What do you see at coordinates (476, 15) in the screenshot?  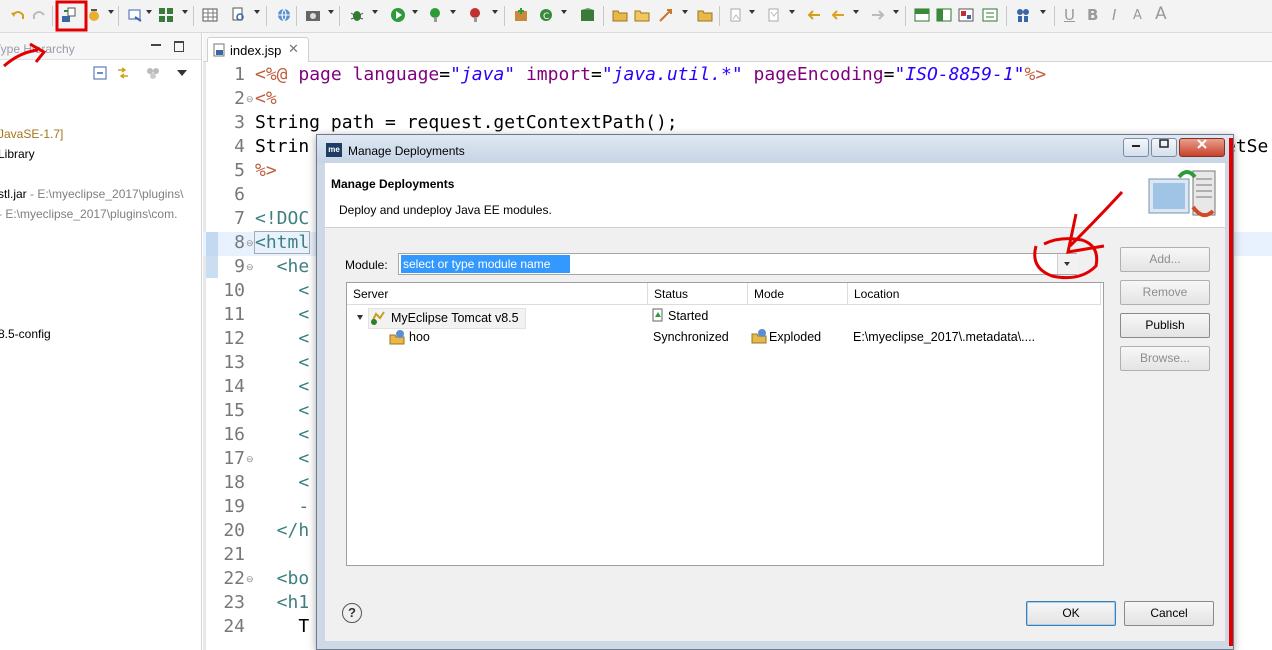 I see `stop-external-icon` at bounding box center [476, 15].